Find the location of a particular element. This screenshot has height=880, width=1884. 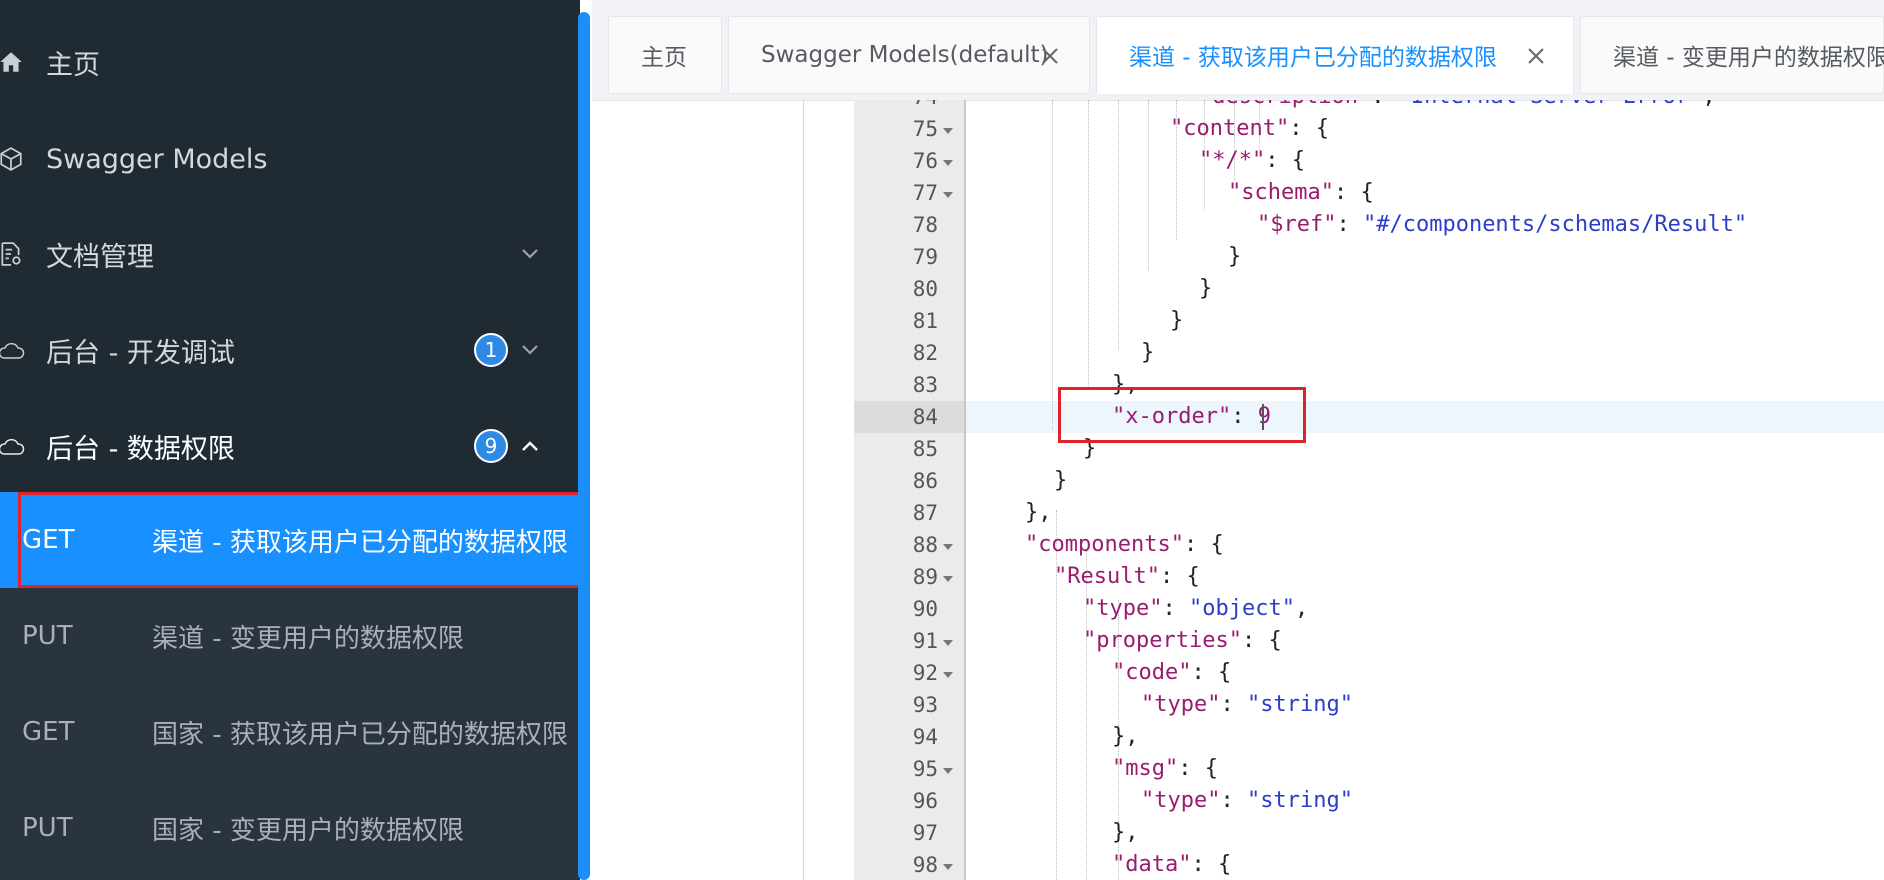

code-line: "components": { is located at coordinates (1124, 544).